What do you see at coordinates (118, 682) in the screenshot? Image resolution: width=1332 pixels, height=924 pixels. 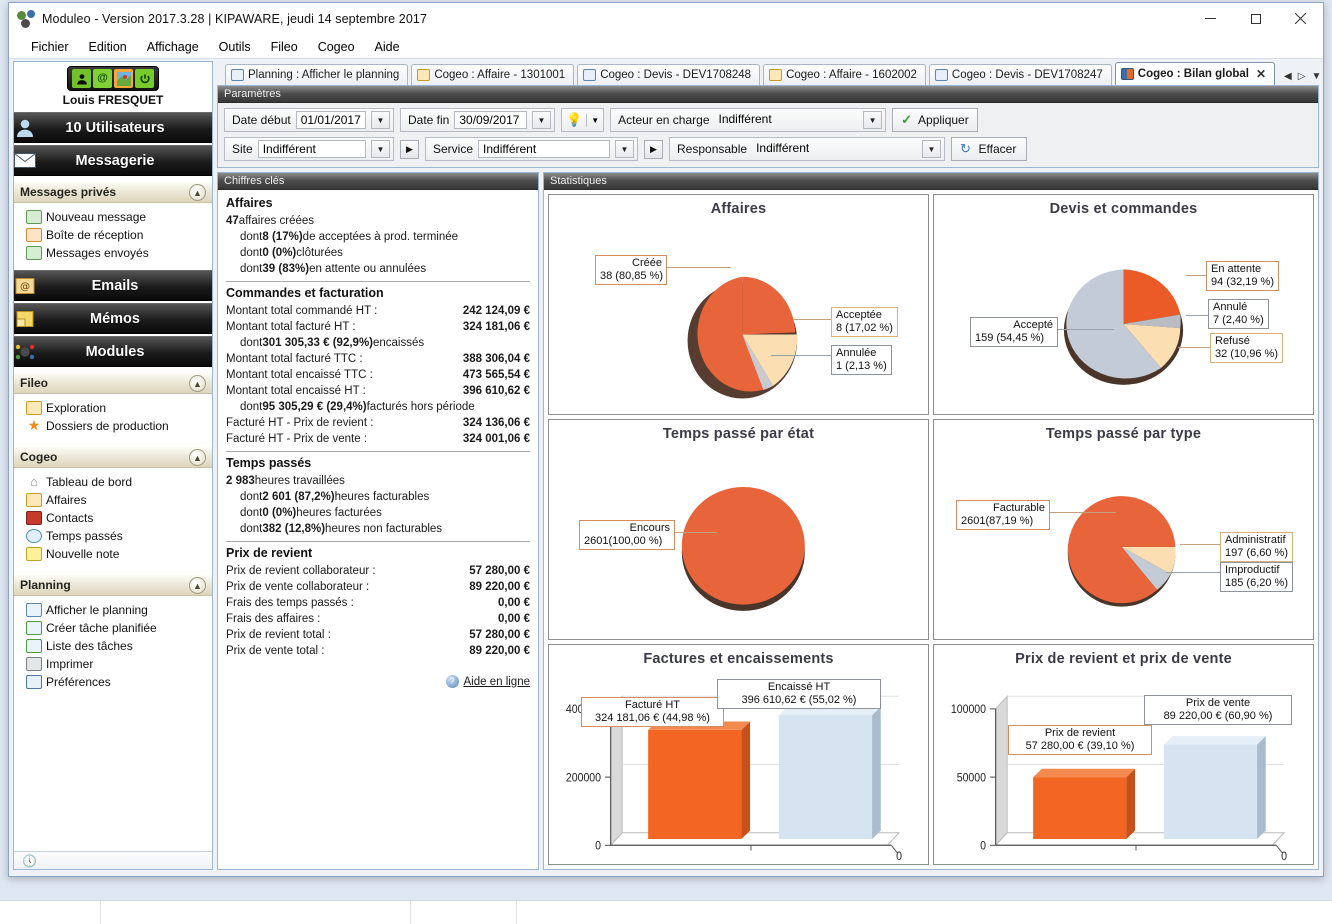 I see `sidebar-item-preferences: Préférences` at bounding box center [118, 682].